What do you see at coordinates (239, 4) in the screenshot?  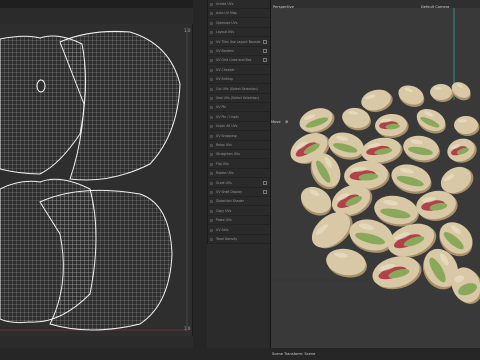 I see `menu-item: Unfold UVs` at bounding box center [239, 4].